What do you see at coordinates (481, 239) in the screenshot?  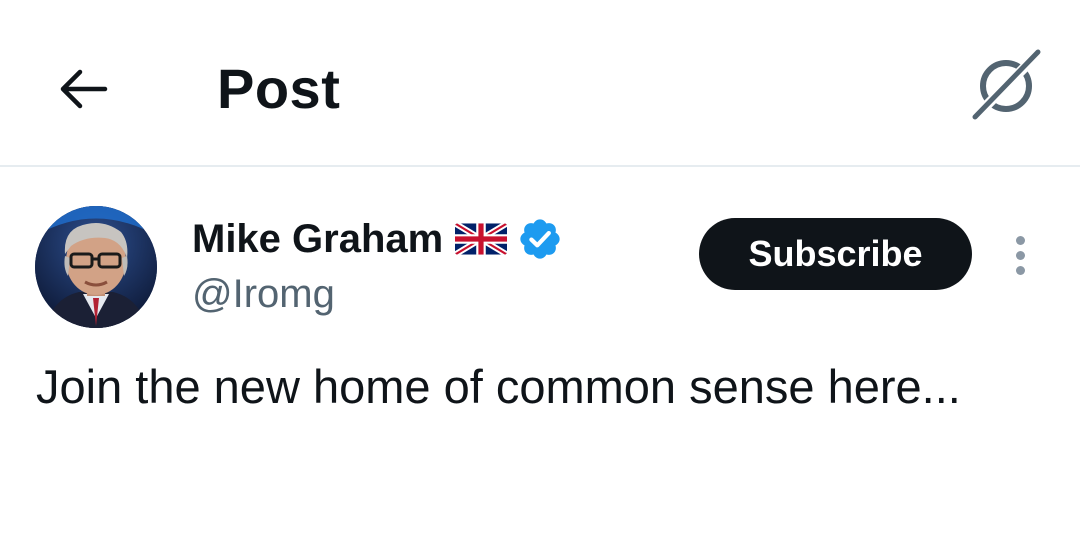 I see `uk-flag-icon` at bounding box center [481, 239].